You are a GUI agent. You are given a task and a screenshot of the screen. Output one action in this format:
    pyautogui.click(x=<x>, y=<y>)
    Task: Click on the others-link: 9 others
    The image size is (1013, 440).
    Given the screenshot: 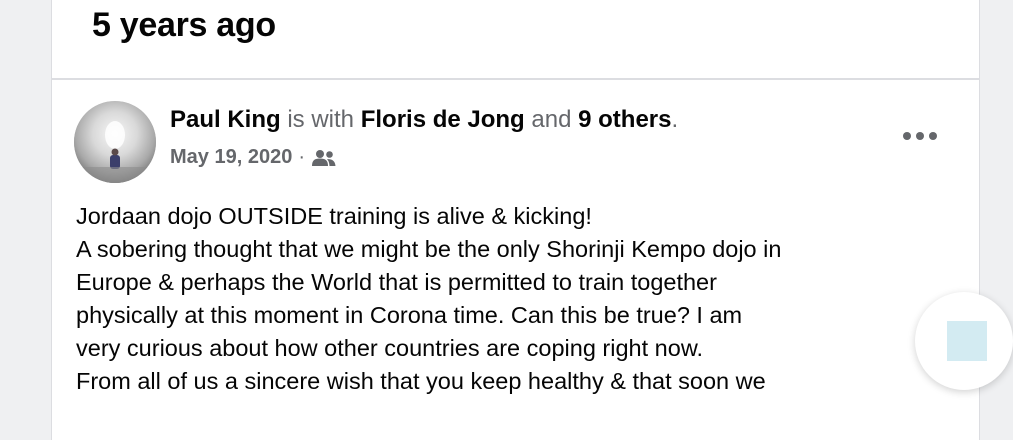 What is the action you would take?
    pyautogui.click(x=624, y=119)
    